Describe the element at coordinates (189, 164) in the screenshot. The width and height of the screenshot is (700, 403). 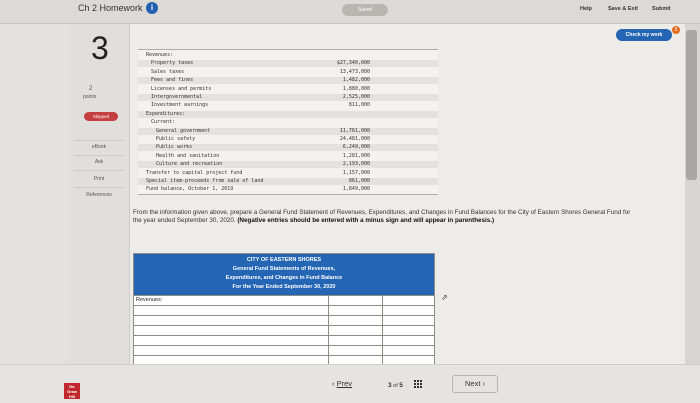
I see `data-row-label: Culture and recreation` at that location.